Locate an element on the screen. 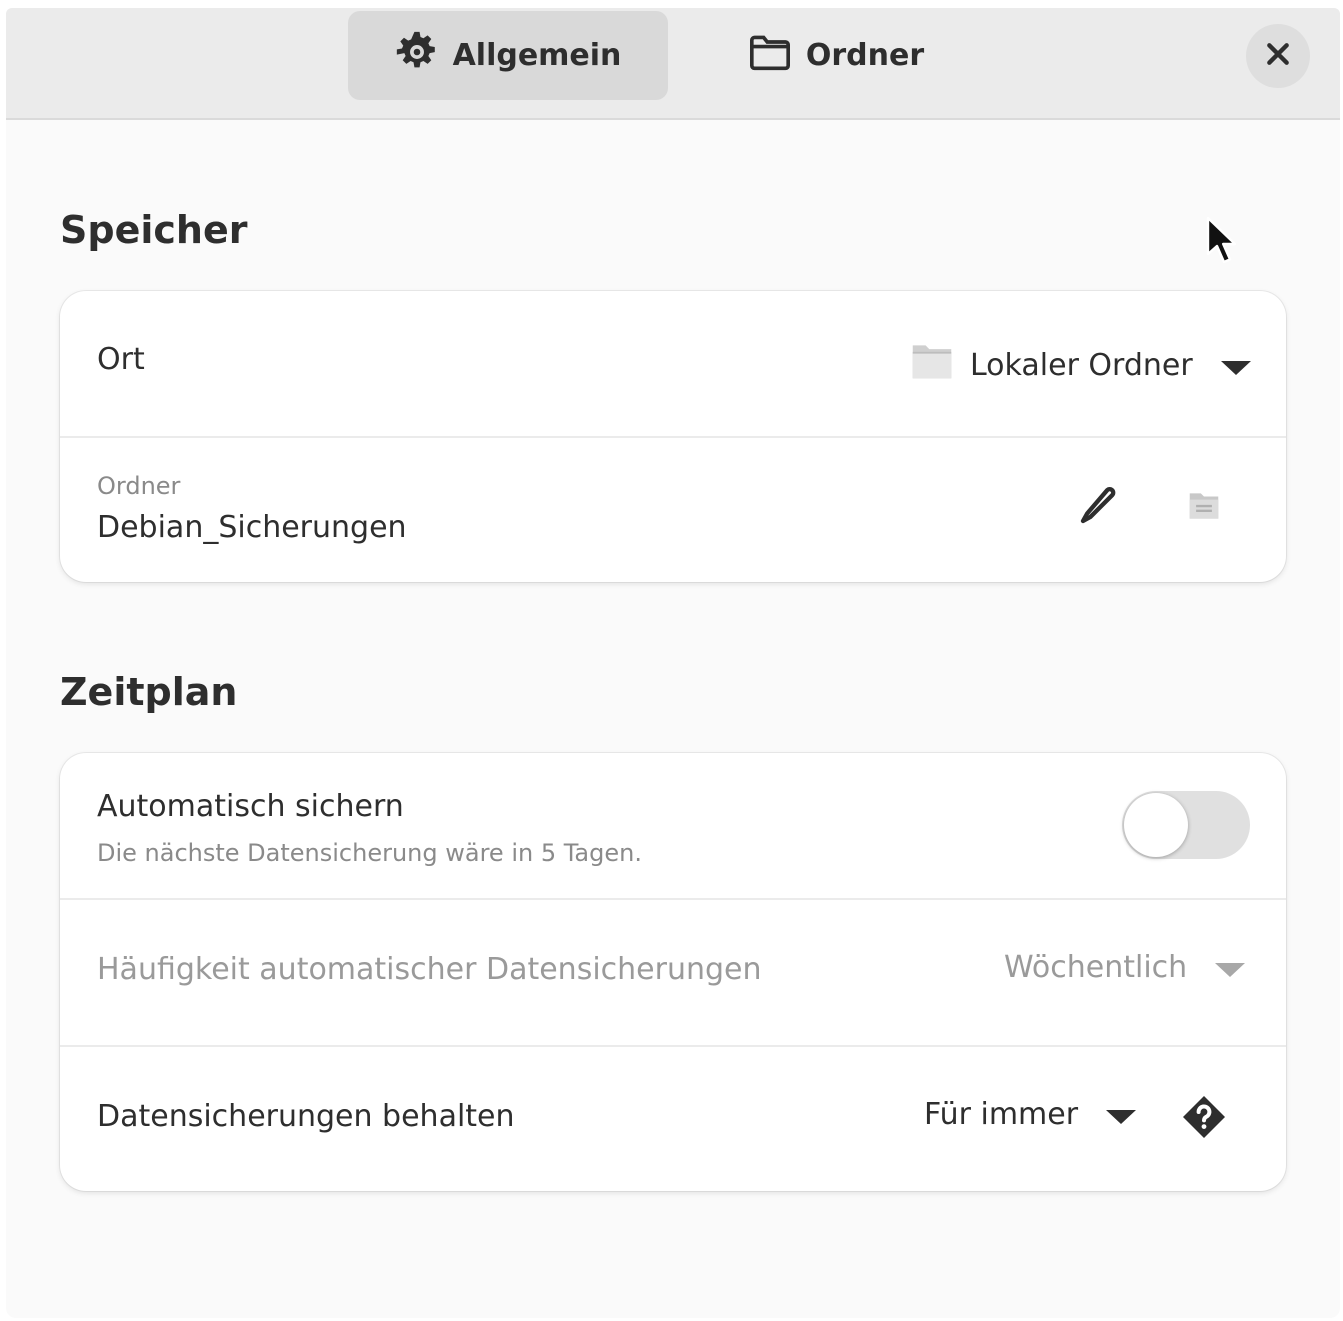 Image resolution: width=1343 pixels, height=1321 pixels. close-icon is located at coordinates (1278, 56).